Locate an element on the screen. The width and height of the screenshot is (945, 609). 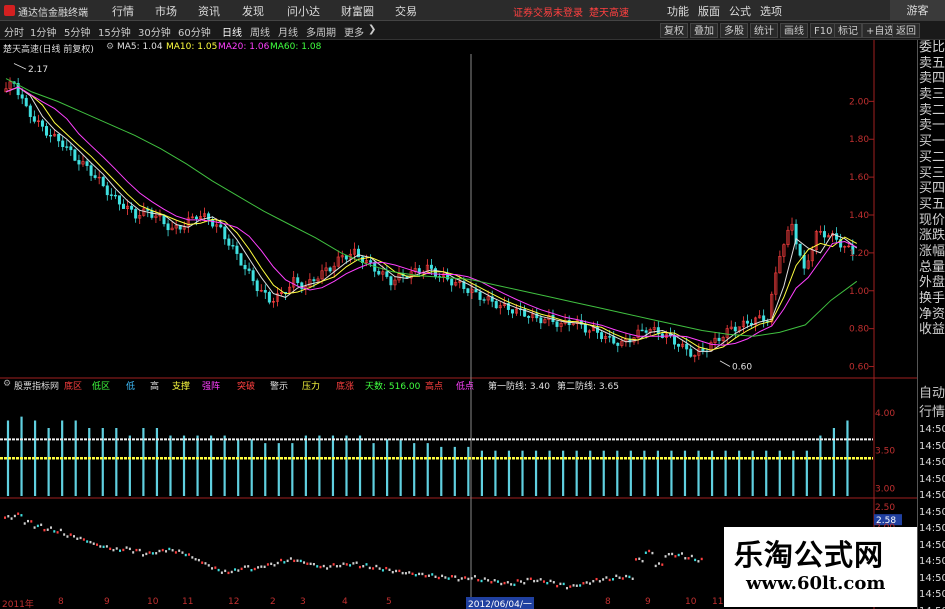
auto-label-0: 自动 is located at coordinates (931, 393).